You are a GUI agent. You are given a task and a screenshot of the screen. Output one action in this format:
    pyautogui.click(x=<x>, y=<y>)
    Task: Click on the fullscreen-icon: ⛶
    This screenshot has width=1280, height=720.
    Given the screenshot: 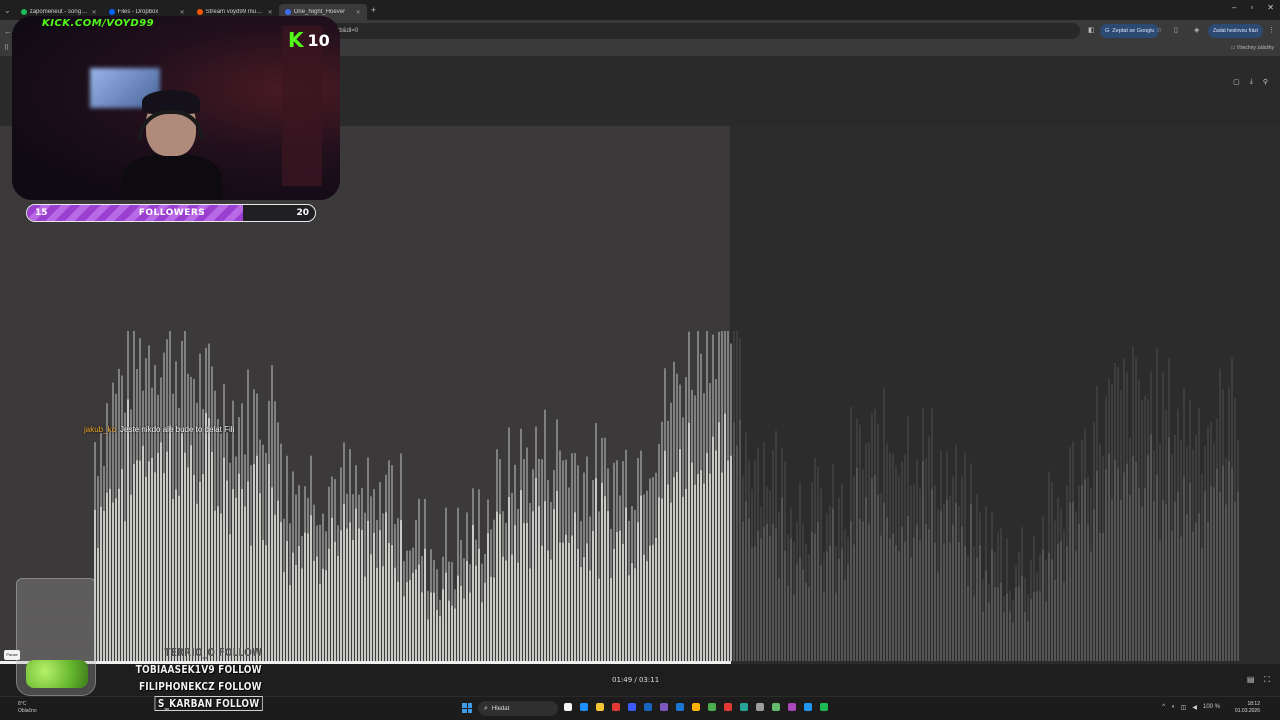 What is the action you would take?
    pyautogui.click(x=1267, y=680)
    